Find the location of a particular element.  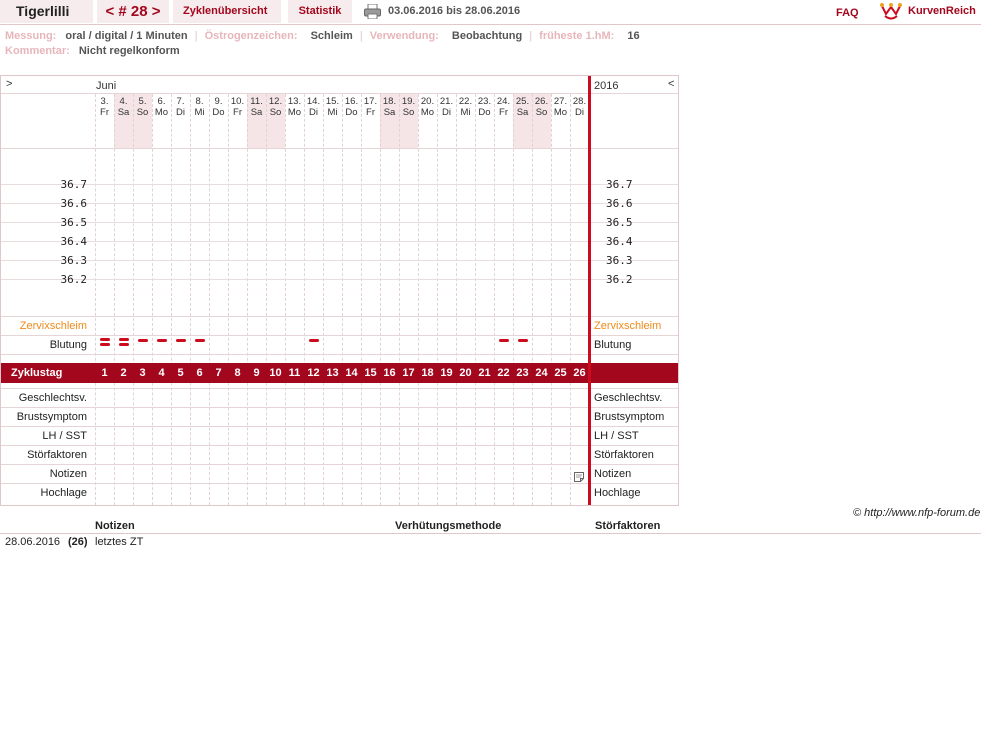

day-label: 28. Di is located at coordinates (579, 107).